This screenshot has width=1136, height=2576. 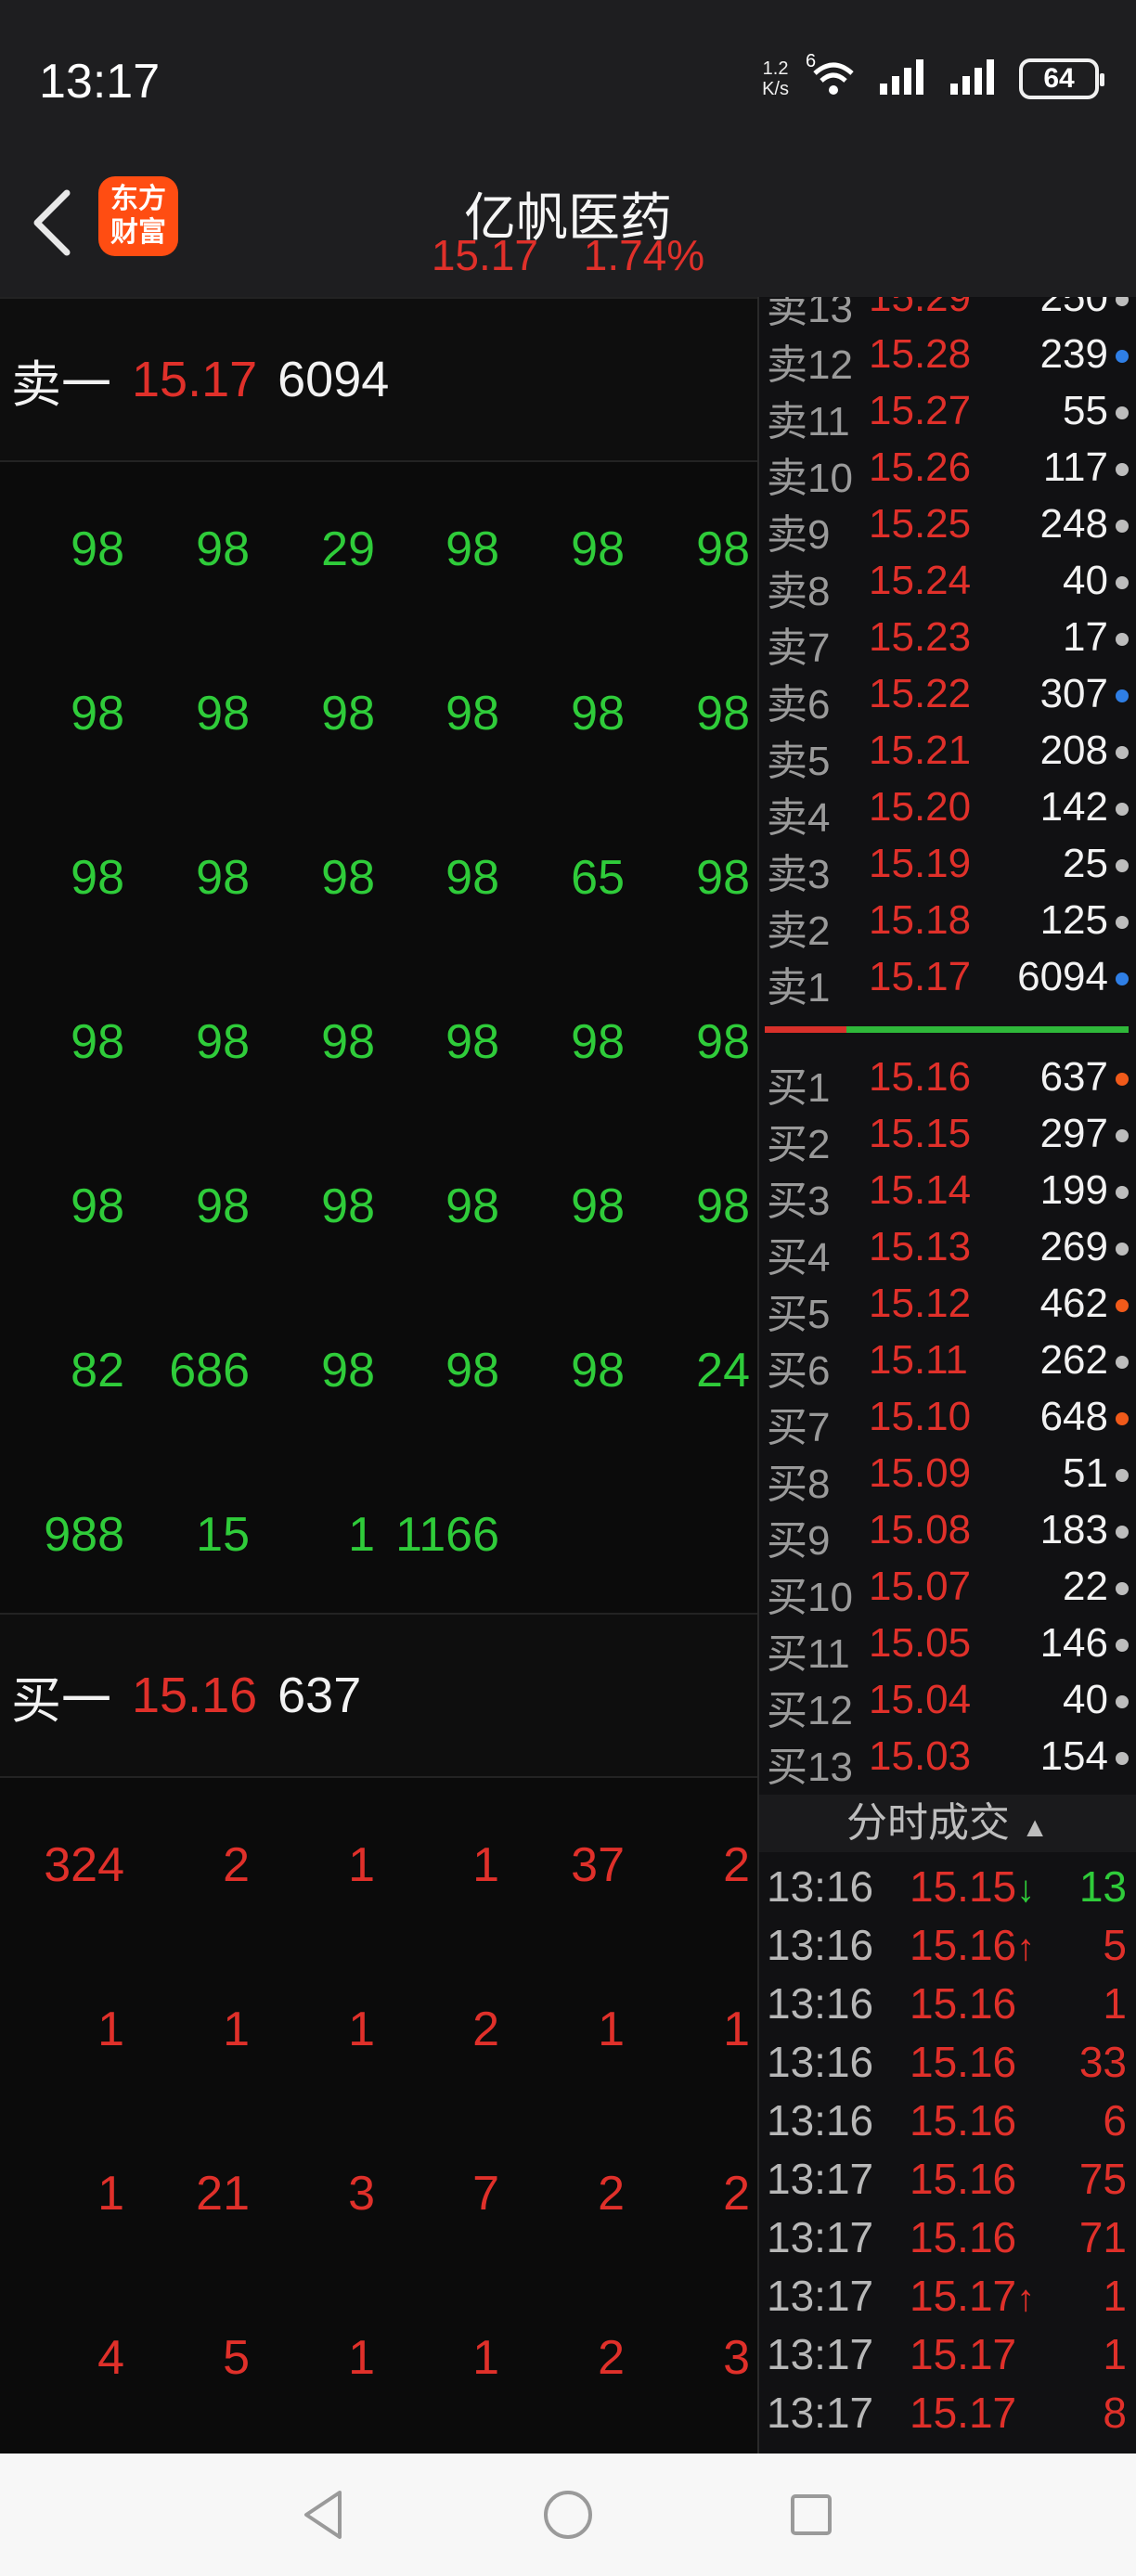 I want to click on nav-home-button, so click(x=568, y=2514).